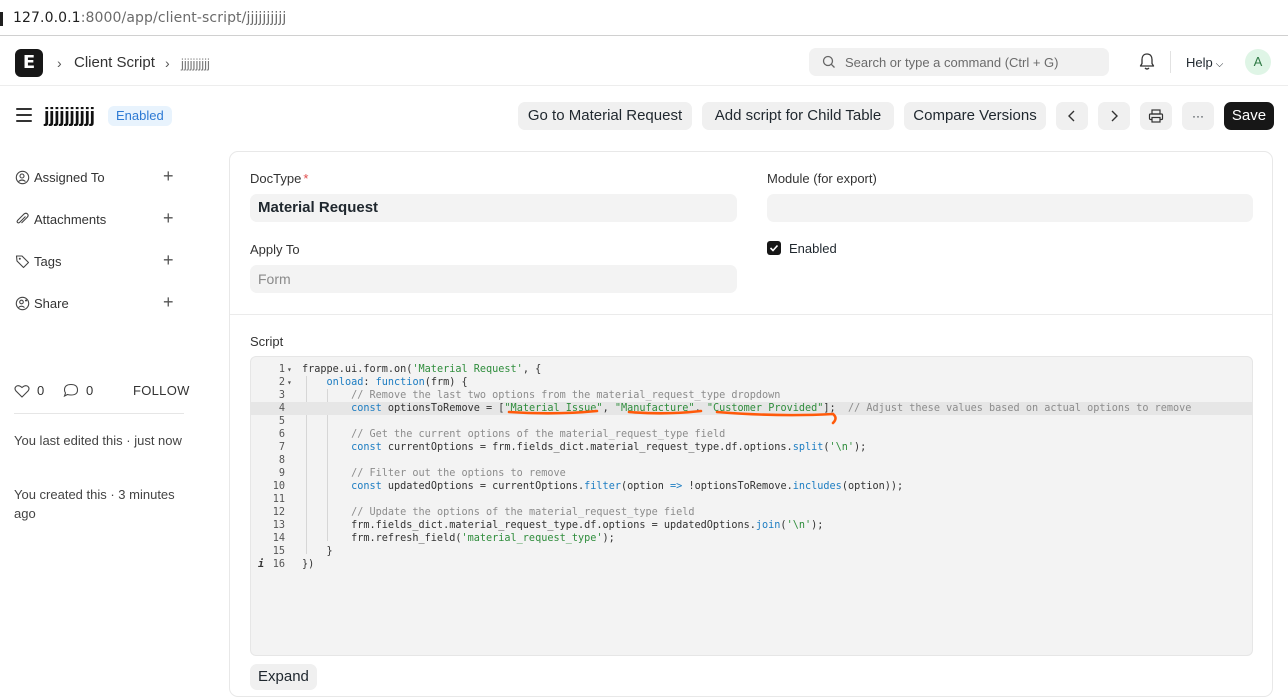 The image size is (1288, 697). What do you see at coordinates (751, 382) in the screenshot?
I see `code-line: 2 ▾ onload: function(frm) {` at bounding box center [751, 382].